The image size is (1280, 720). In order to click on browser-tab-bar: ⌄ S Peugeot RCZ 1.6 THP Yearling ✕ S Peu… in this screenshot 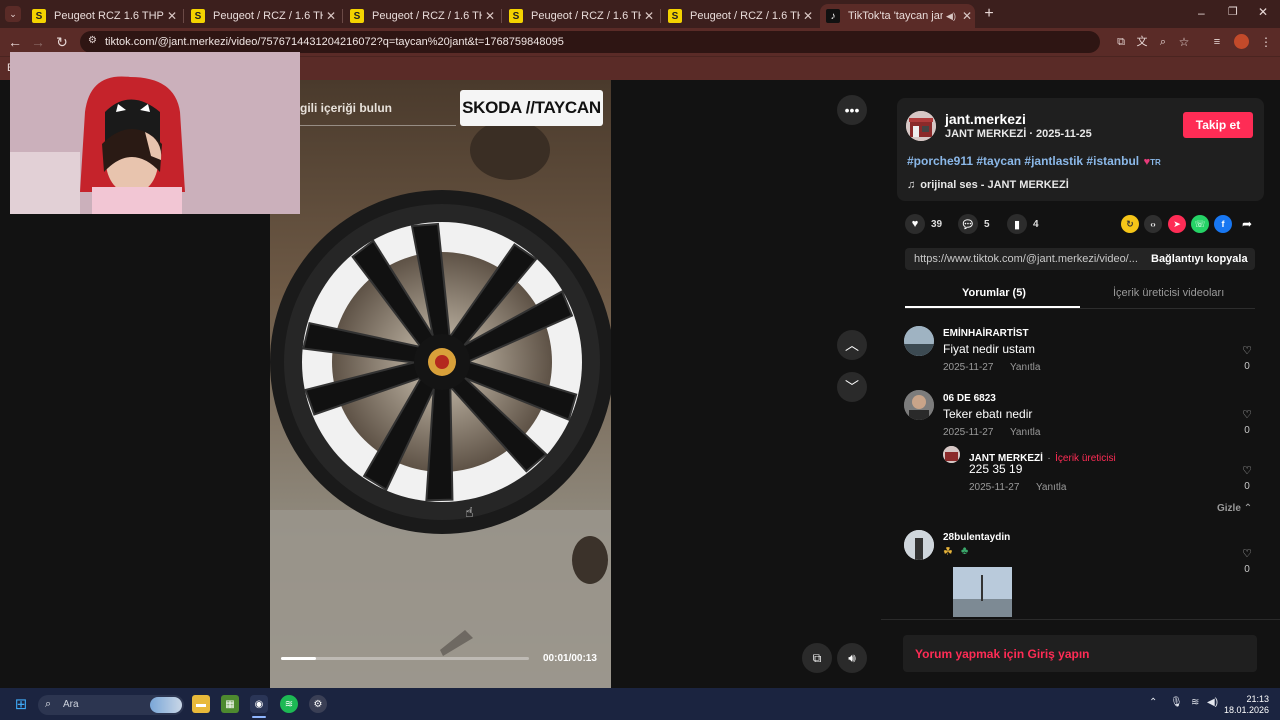, I will do `click(640, 14)`.